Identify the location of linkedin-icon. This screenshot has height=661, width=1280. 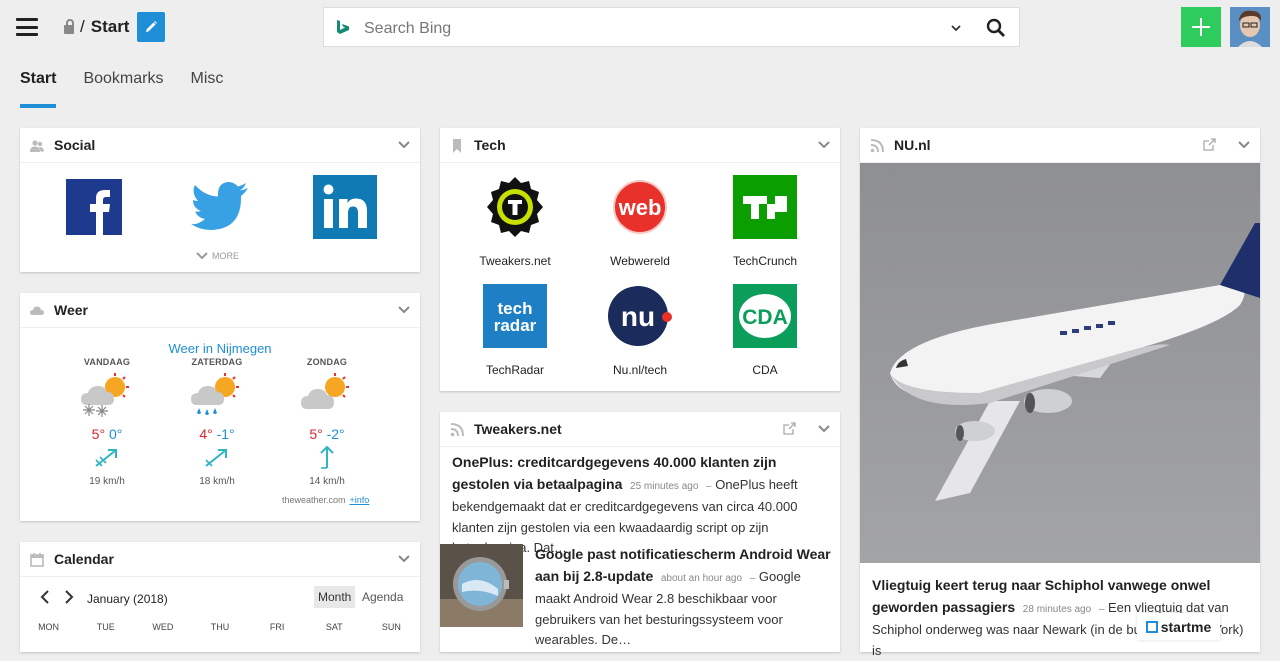
(345, 207).